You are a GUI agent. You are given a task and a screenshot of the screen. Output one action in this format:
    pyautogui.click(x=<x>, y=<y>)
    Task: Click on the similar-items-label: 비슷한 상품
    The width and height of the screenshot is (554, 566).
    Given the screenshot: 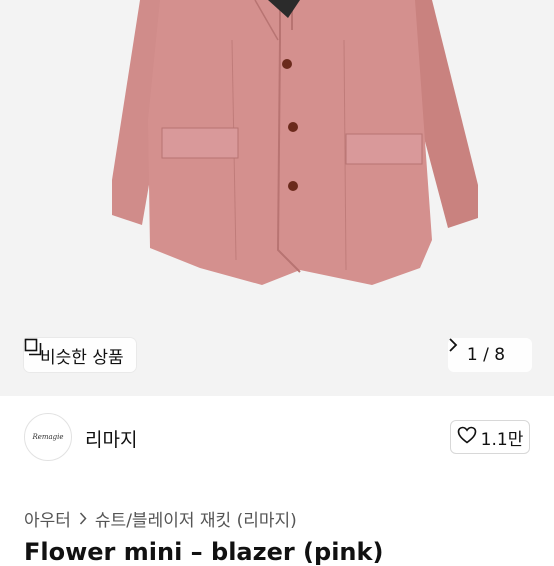 What is the action you would take?
    pyautogui.click(x=82, y=357)
    